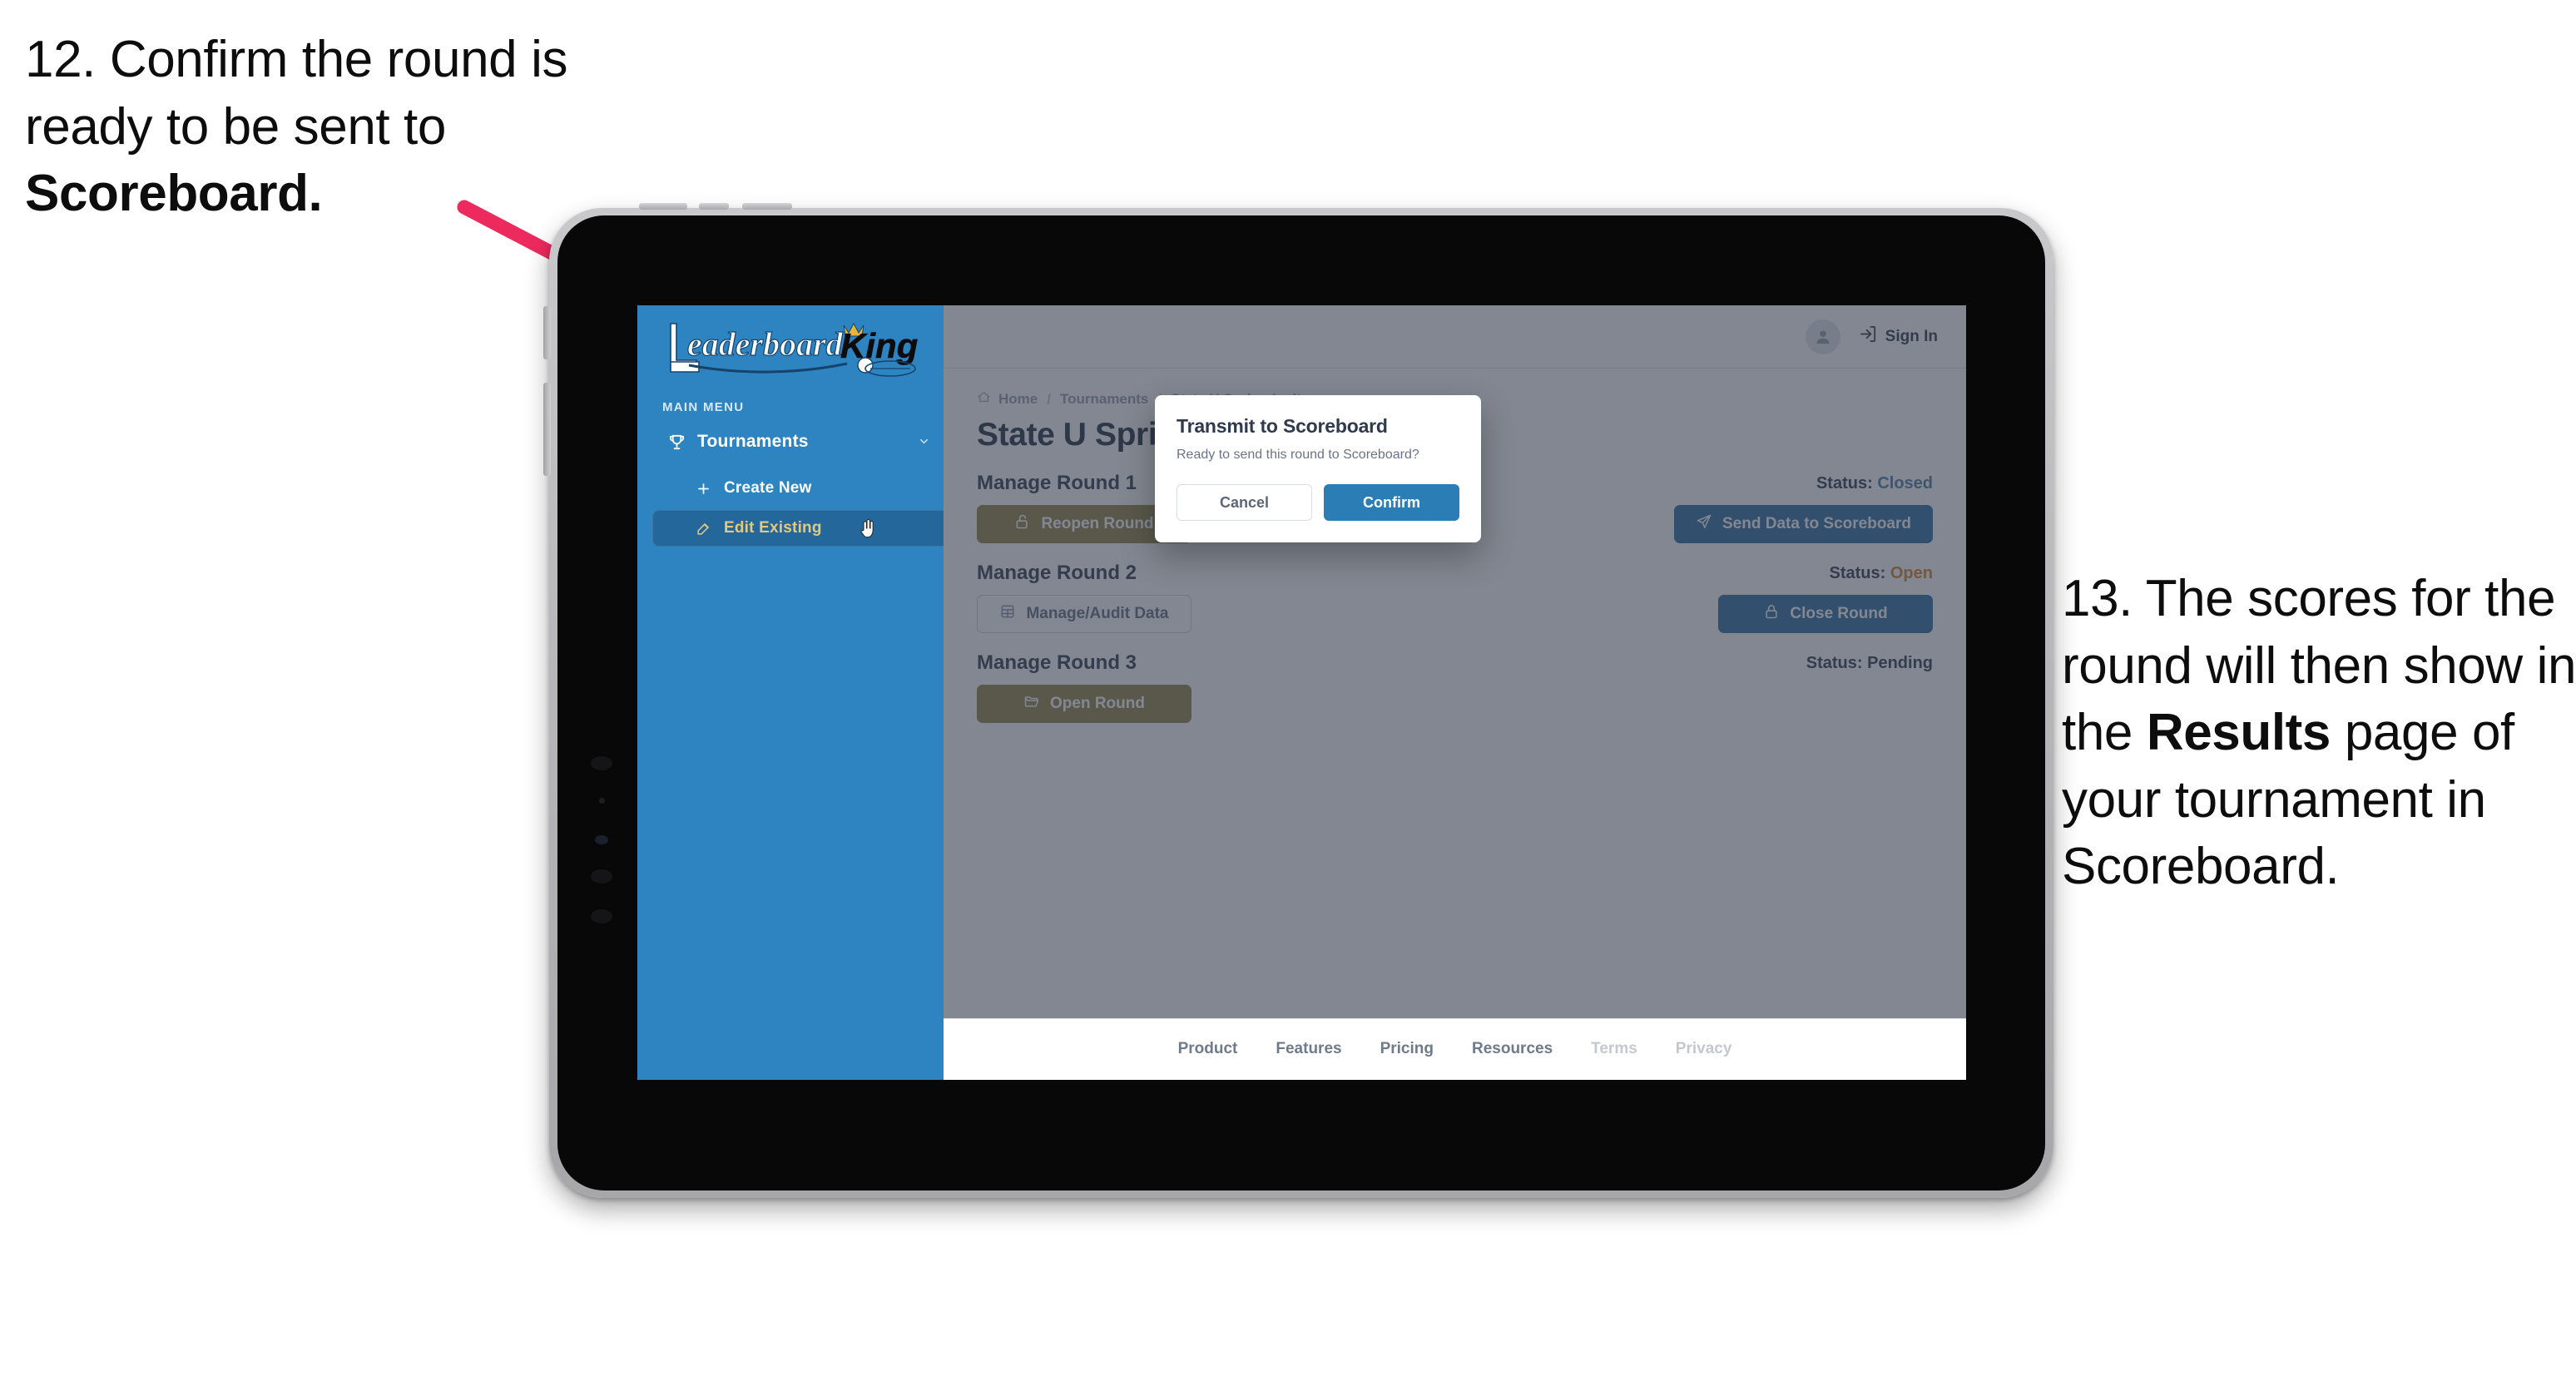 The width and height of the screenshot is (2576, 1386). What do you see at coordinates (2239, 733) in the screenshot?
I see `annotation-step-13-emphasis: Results` at bounding box center [2239, 733].